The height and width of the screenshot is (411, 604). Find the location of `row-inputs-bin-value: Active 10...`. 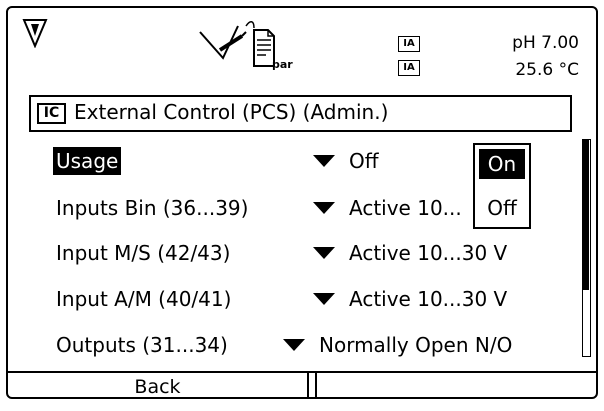

row-inputs-bin-value: Active 10... is located at coordinates (387, 208).